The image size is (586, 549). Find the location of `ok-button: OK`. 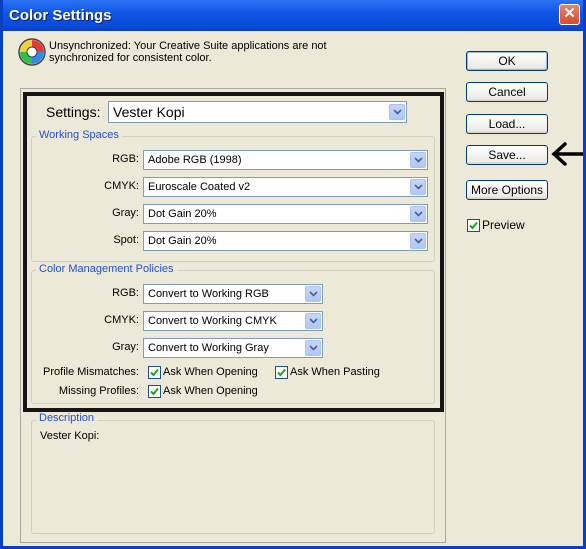

ok-button: OK is located at coordinates (507, 61).